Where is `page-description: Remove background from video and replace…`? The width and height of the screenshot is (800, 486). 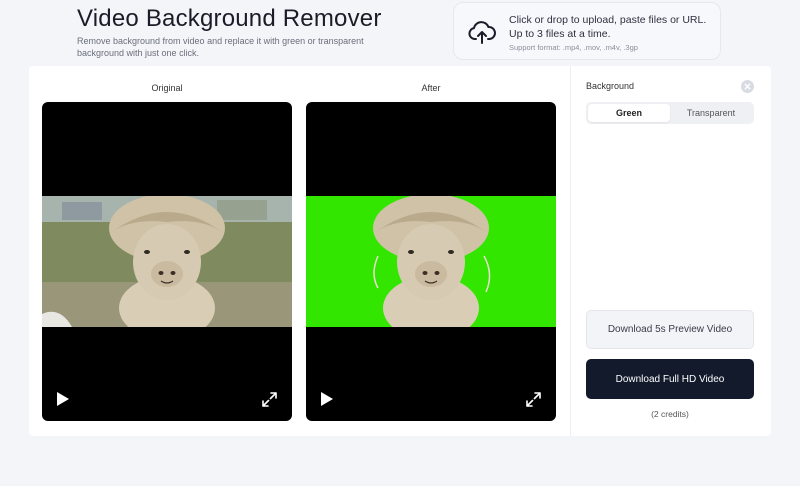 page-description: Remove background from video and replace… is located at coordinates (220, 47).